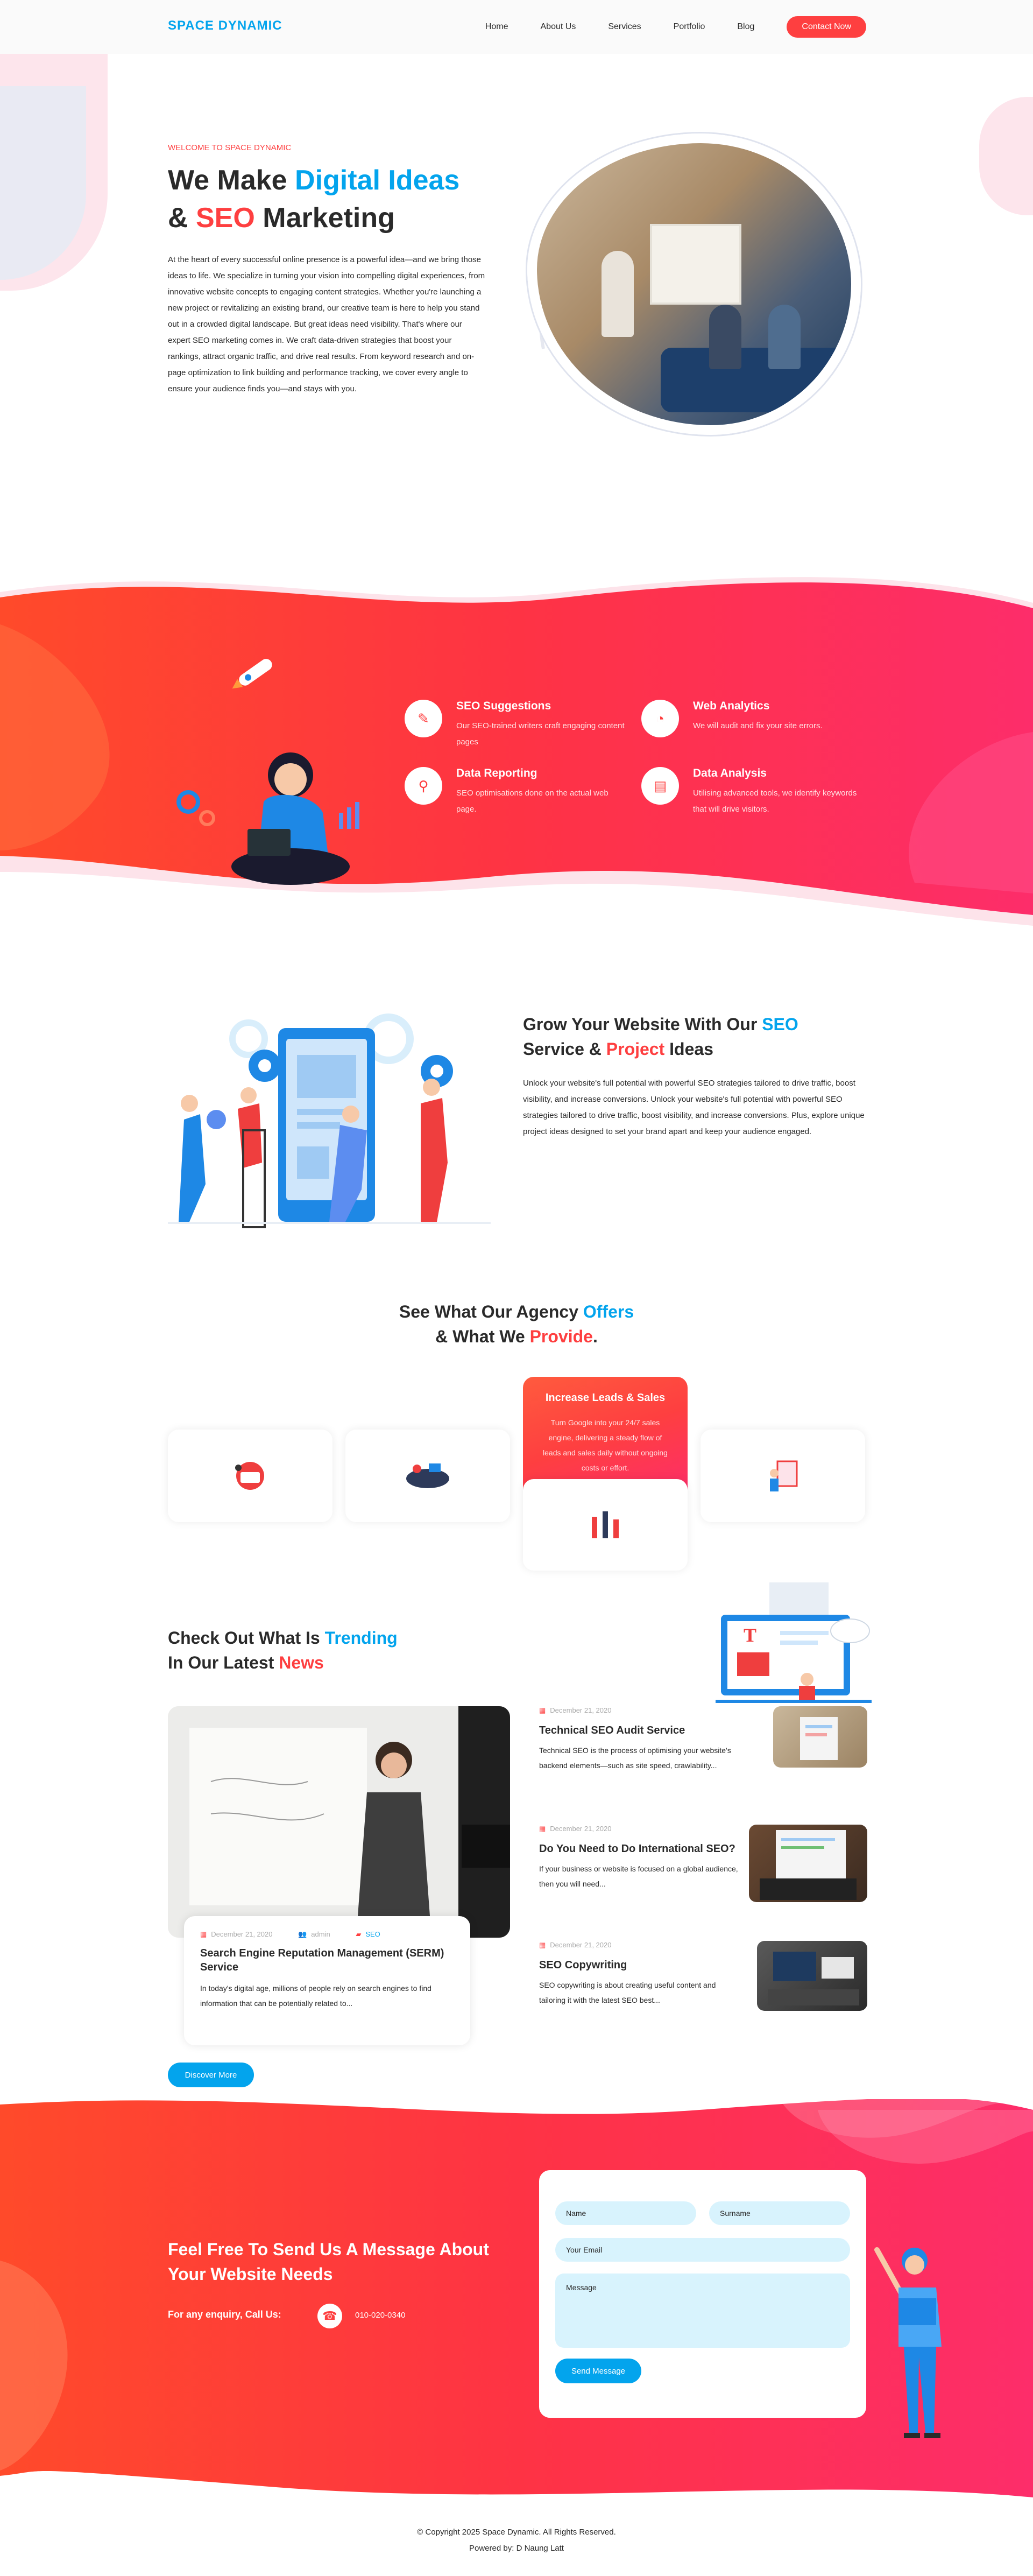 The height and width of the screenshot is (2576, 1033). I want to click on man-with-laptop-illustration, so click(908, 2343).